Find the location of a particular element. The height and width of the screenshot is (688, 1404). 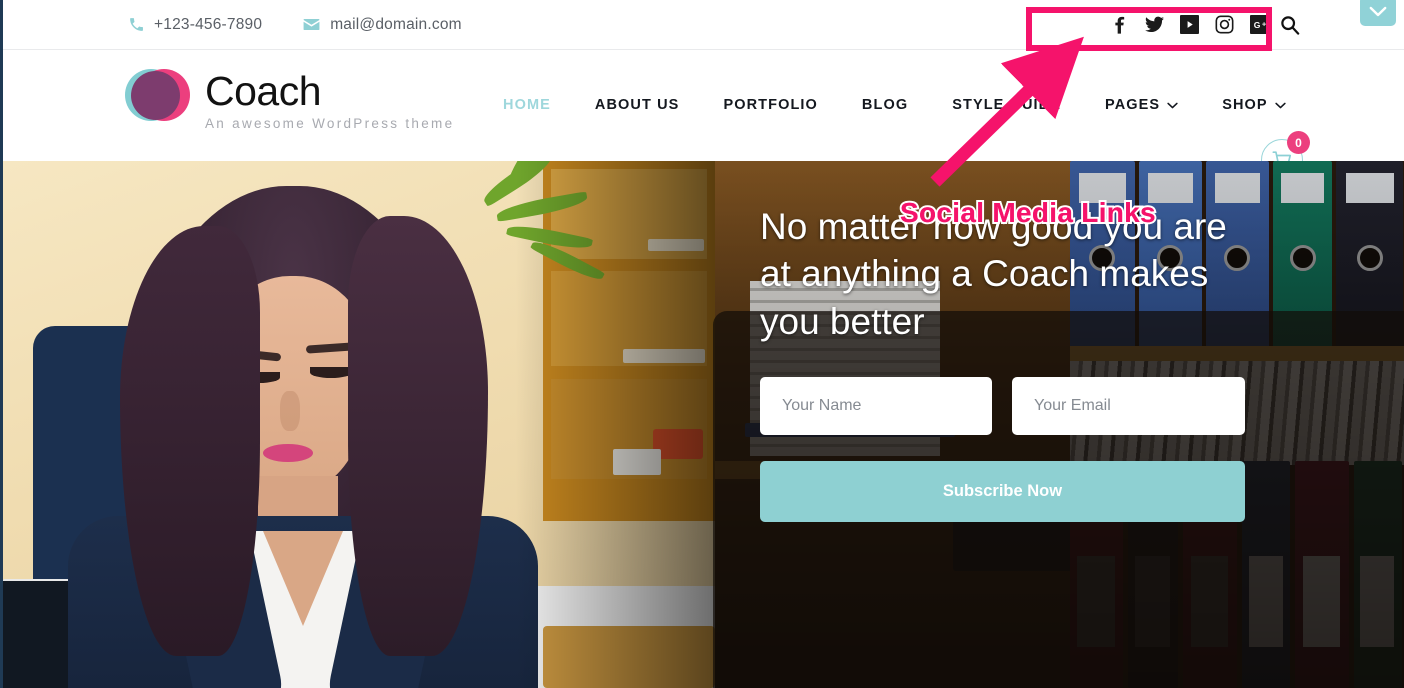

contact-group: +123-456-7890 mail@domain.com is located at coordinates (315, 24).